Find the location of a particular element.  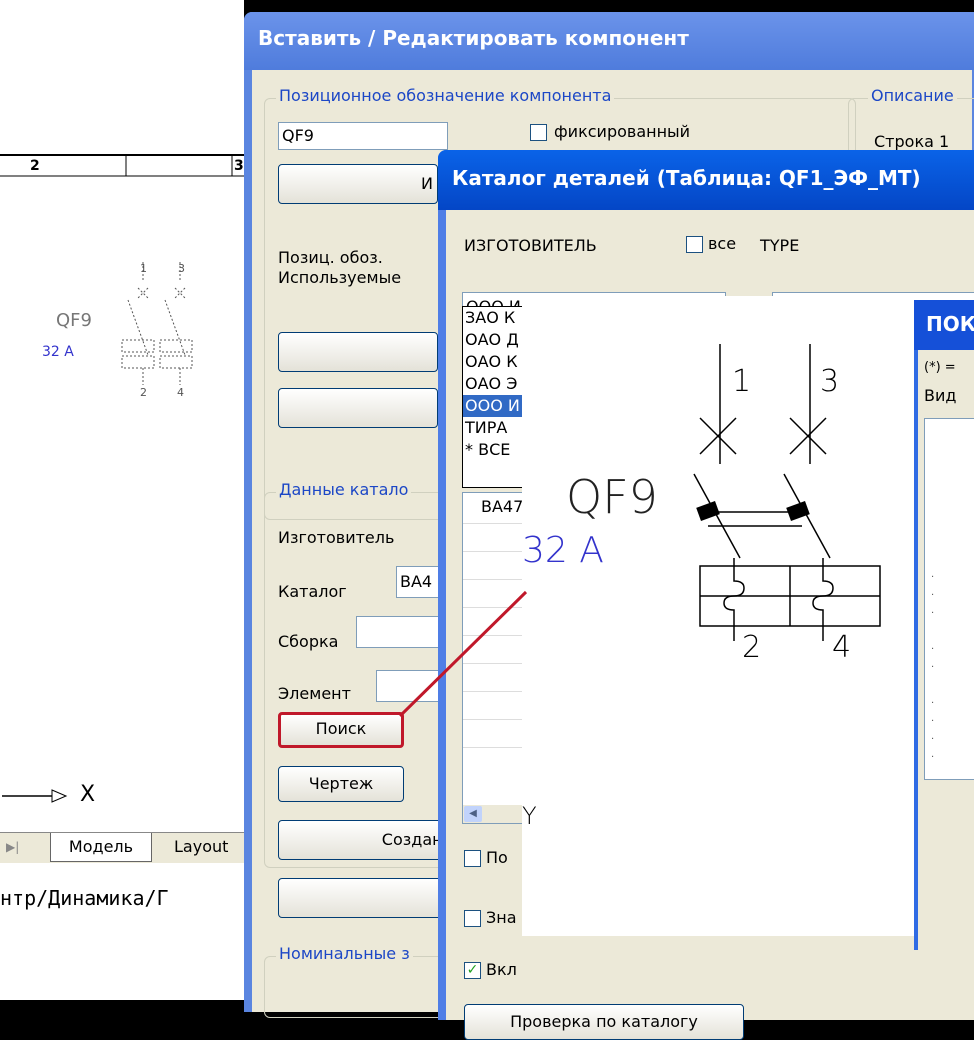

tag-button: И is located at coordinates (358, 184).